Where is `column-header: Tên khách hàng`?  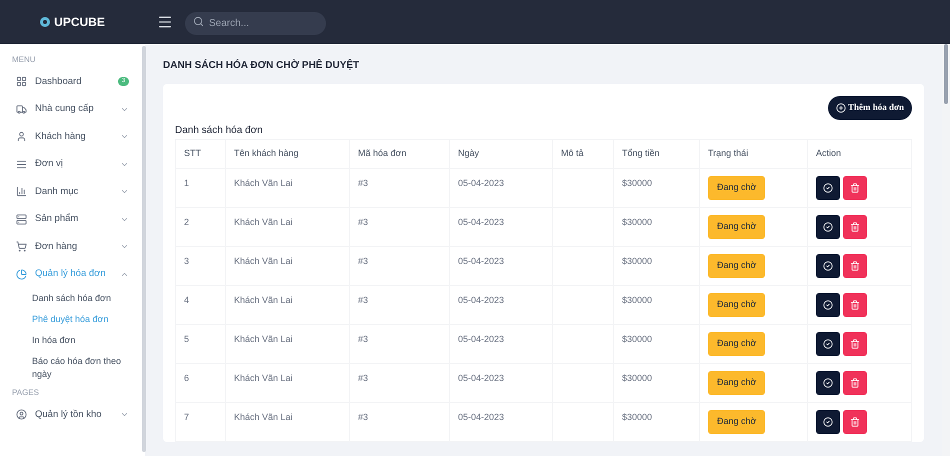
column-header: Tên khách hàng is located at coordinates (288, 154).